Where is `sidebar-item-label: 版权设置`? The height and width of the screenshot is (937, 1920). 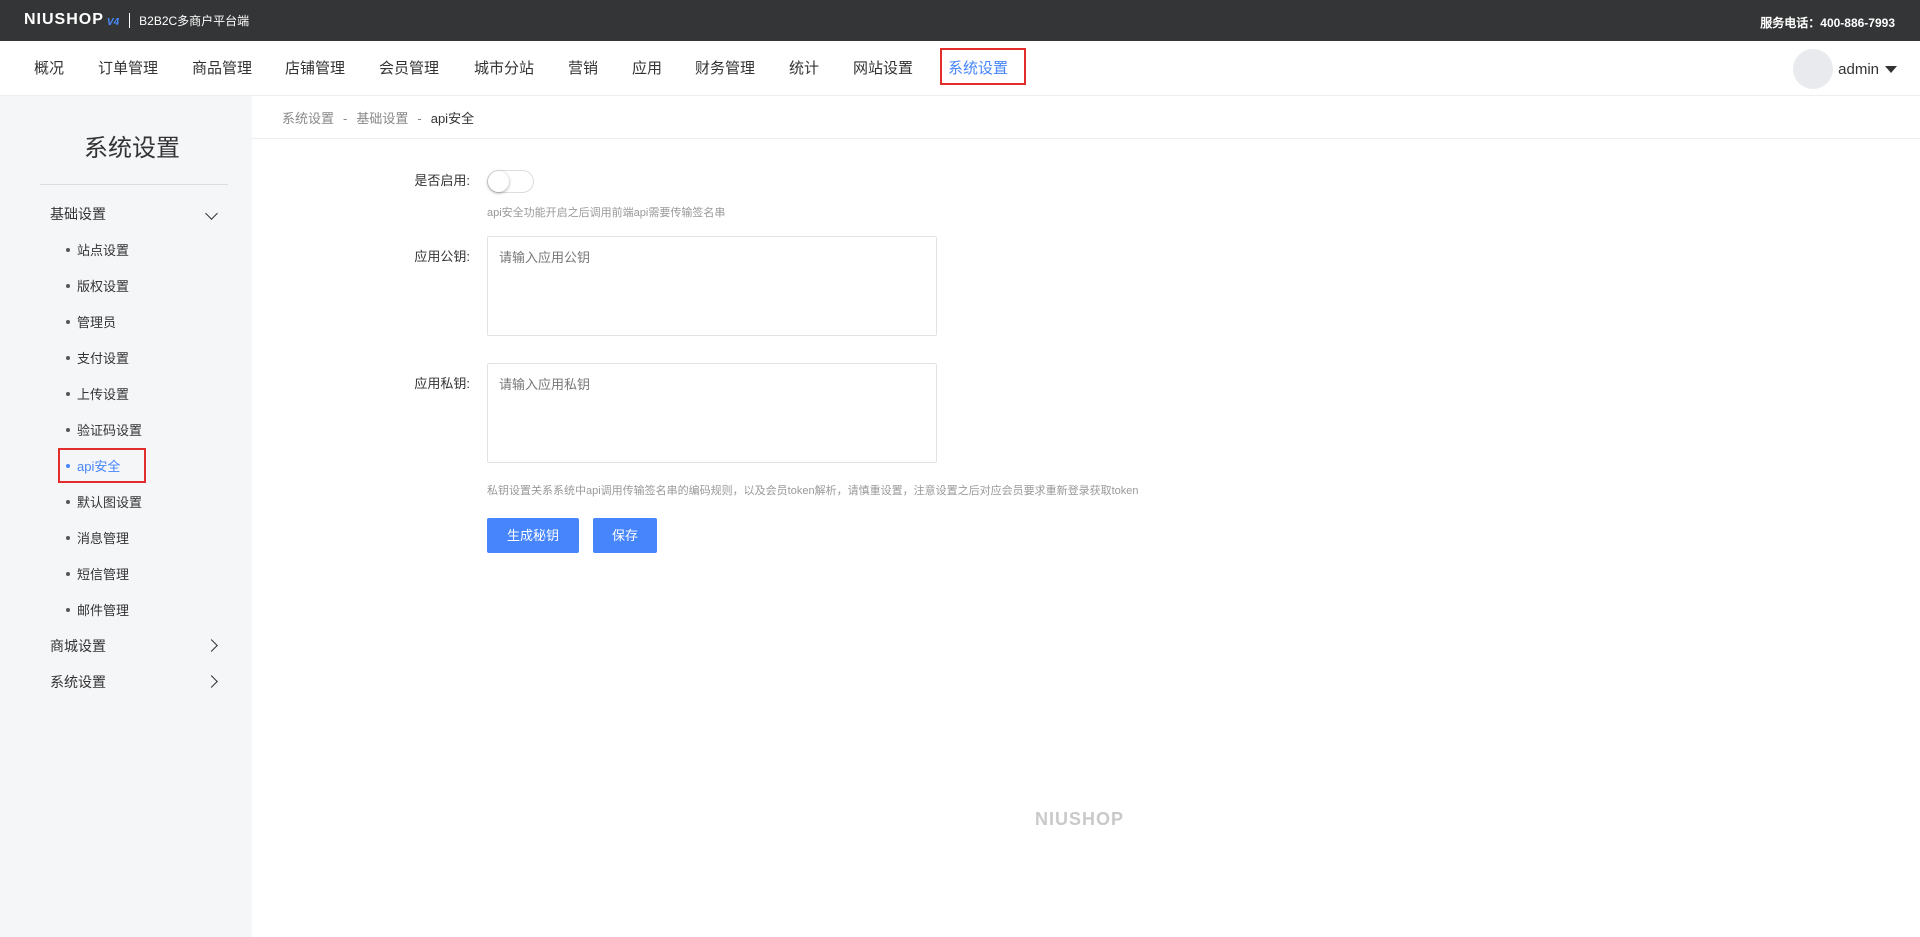
sidebar-item-label: 版权设置 is located at coordinates (103, 286).